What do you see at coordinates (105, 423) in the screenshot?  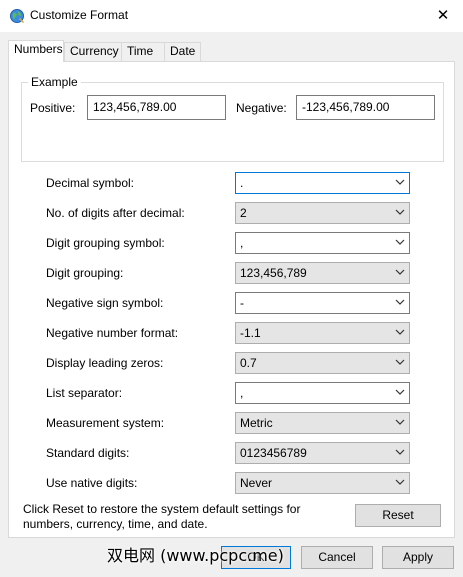 I see `measurement-system-label: Measurement system:` at bounding box center [105, 423].